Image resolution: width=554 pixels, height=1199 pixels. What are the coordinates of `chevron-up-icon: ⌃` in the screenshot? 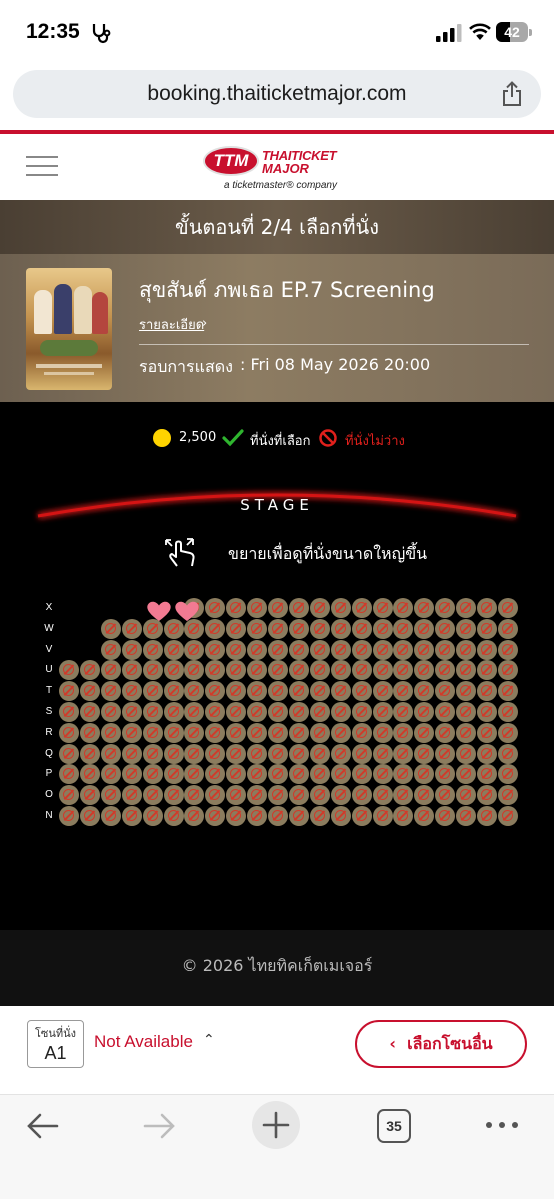 It's located at (209, 1040).